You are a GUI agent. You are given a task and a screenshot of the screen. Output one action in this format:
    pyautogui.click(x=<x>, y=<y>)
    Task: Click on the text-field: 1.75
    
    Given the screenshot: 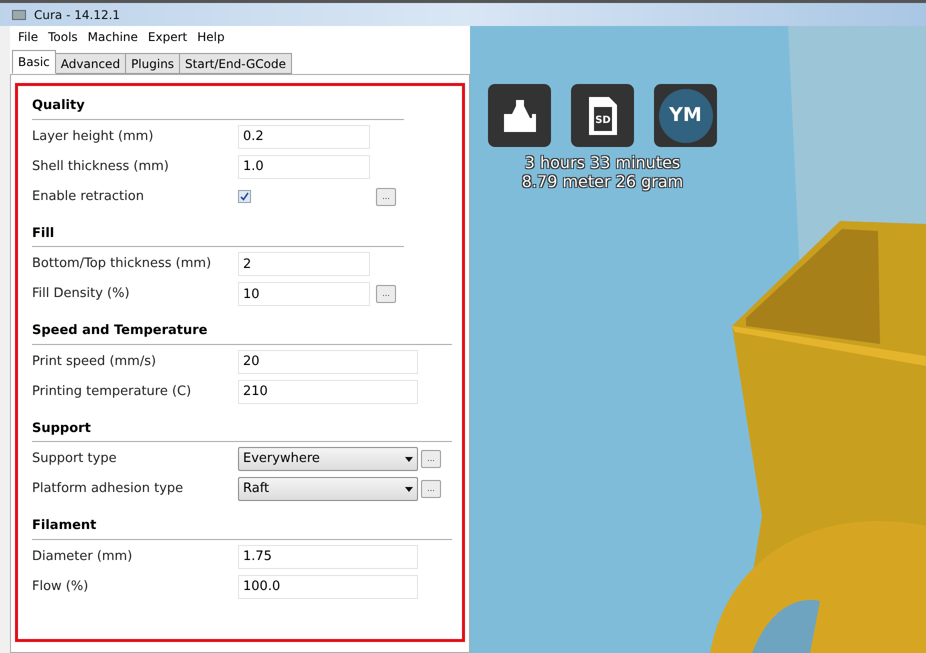 What is the action you would take?
    pyautogui.click(x=328, y=556)
    